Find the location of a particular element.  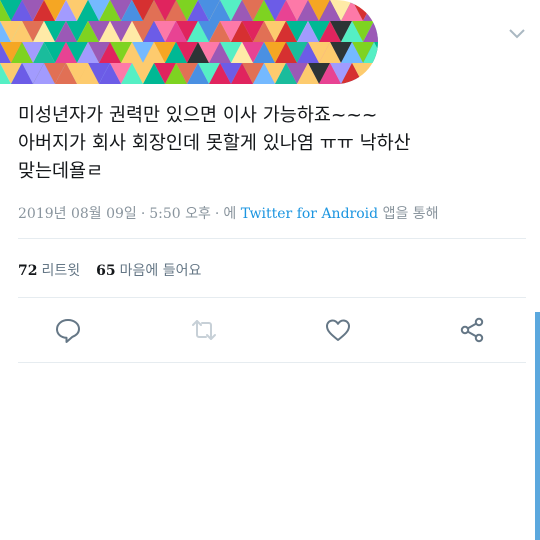

heart-icon is located at coordinates (338, 330).